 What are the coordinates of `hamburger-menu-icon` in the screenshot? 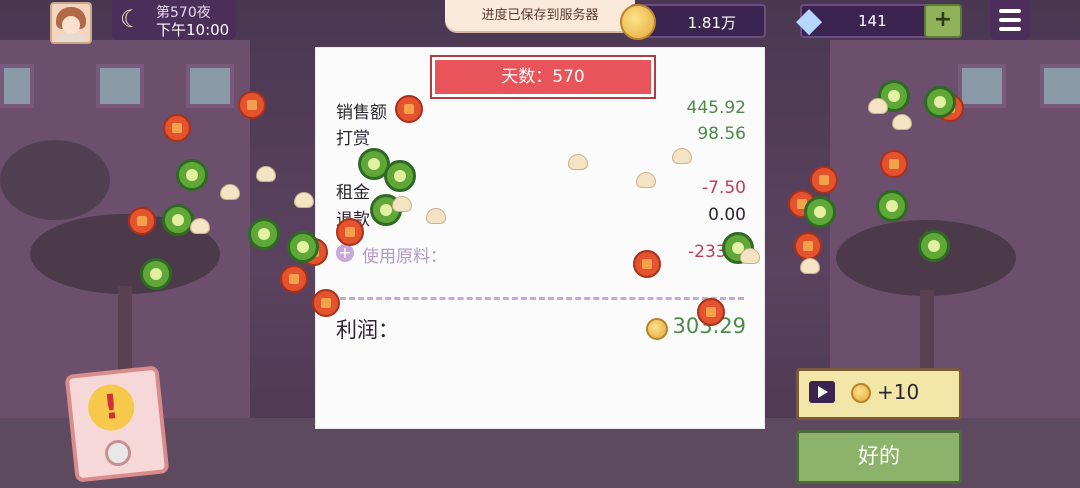 It's located at (1010, 20).